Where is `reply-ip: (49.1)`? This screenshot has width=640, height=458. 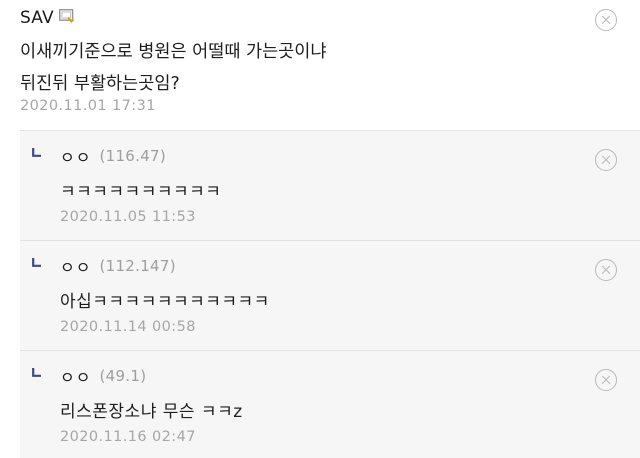 reply-ip: (49.1) is located at coordinates (123, 376).